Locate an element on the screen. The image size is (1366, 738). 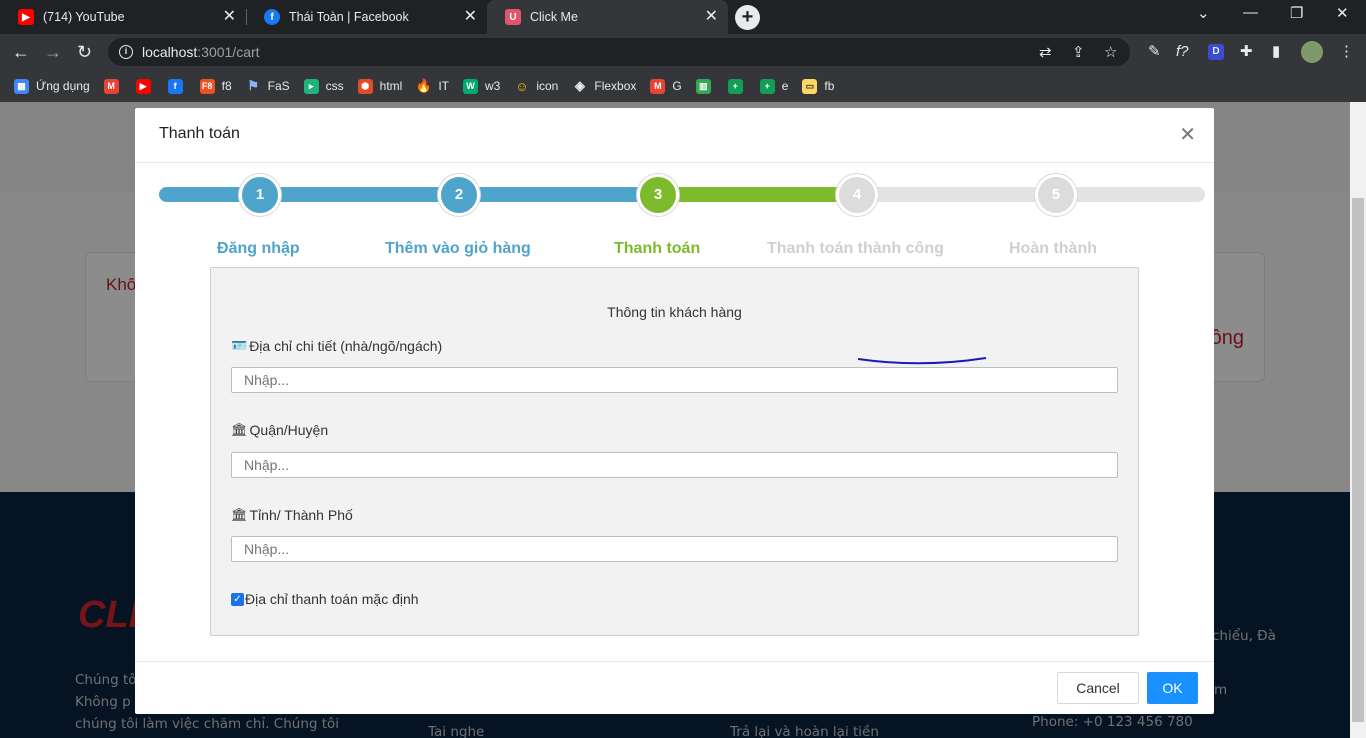
bookmark-item: ⬢ html is located at coordinates (380, 86).